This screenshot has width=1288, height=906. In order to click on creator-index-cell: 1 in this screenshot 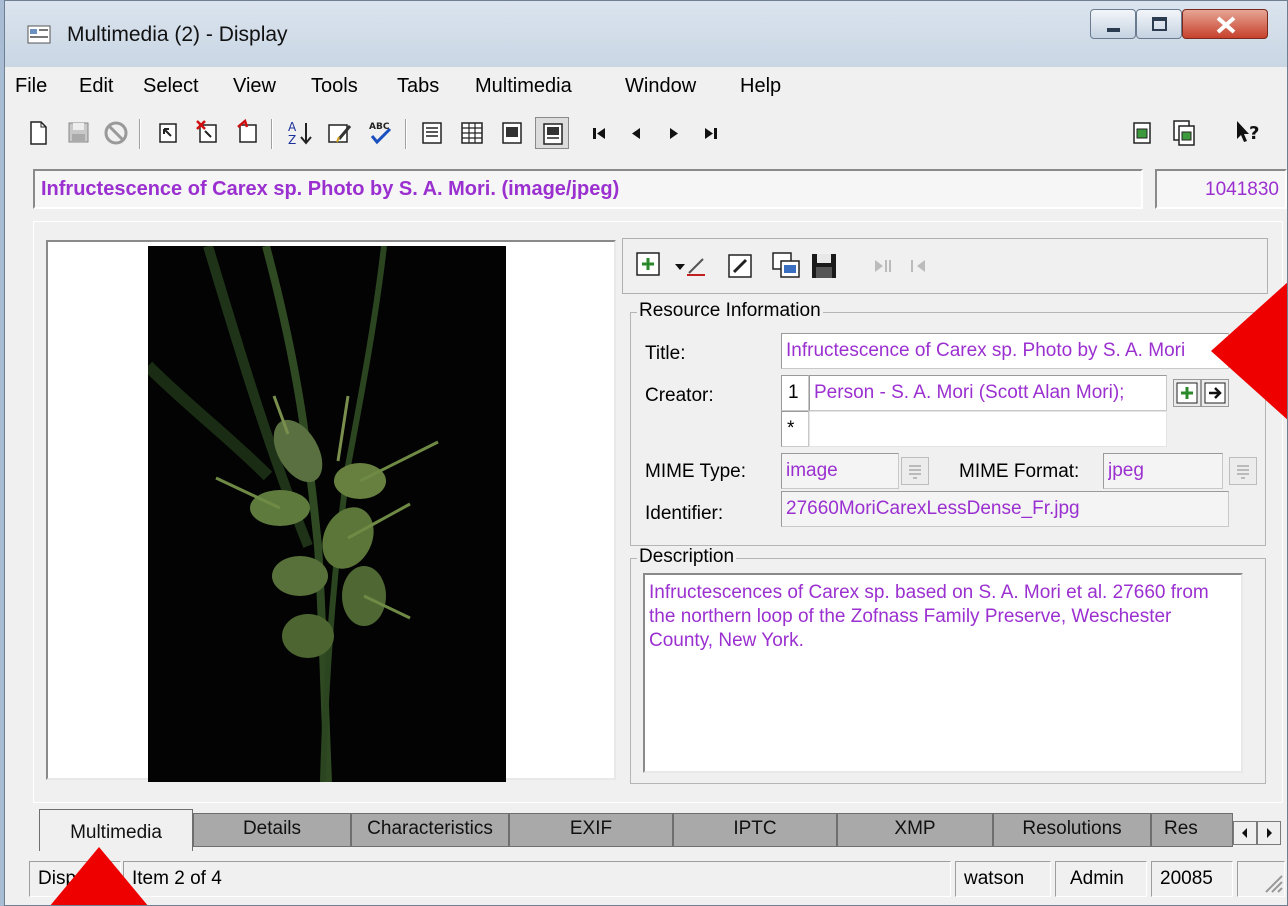, I will do `click(795, 393)`.